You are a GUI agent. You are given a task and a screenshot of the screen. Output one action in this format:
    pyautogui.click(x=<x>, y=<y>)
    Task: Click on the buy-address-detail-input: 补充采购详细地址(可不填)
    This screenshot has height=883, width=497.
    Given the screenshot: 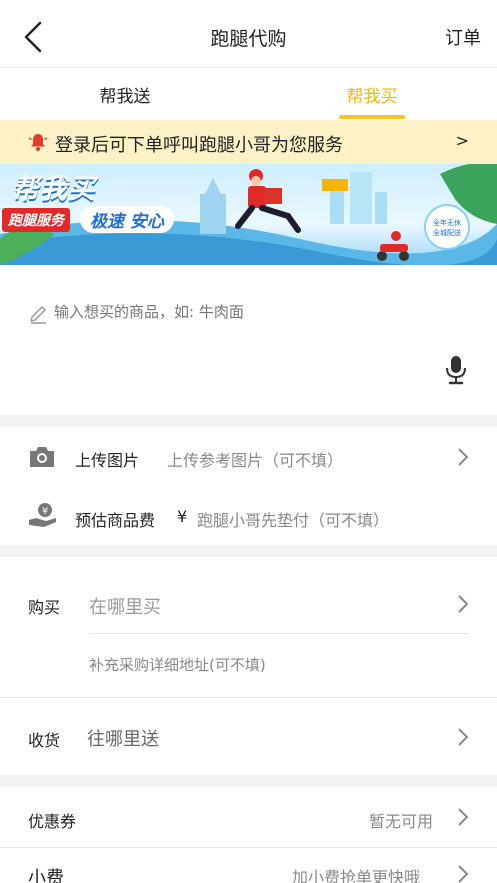 What is the action you would take?
    pyautogui.click(x=177, y=664)
    